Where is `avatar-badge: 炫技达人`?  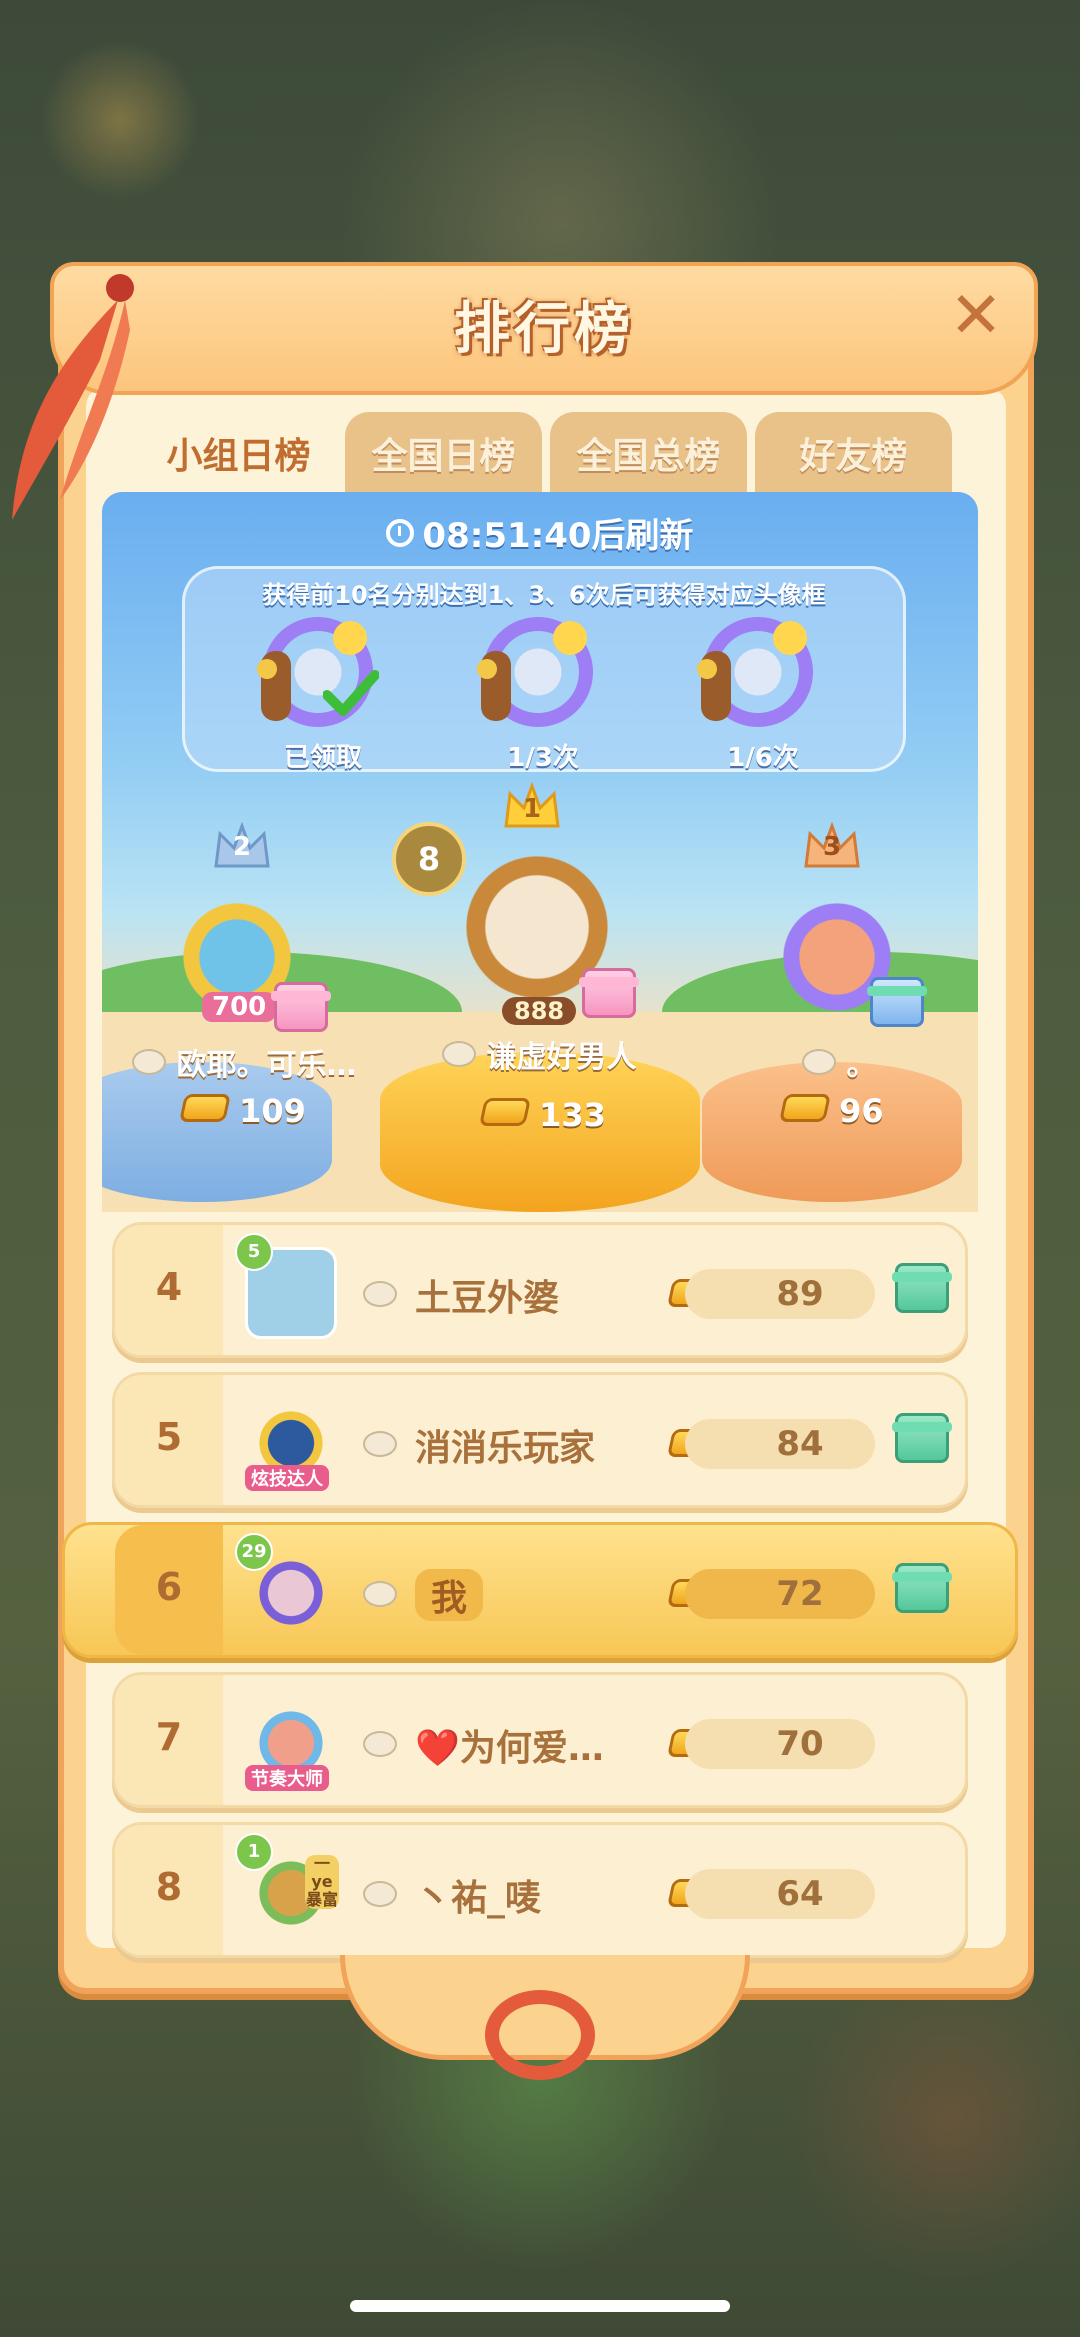
avatar-badge: 炫技达人 is located at coordinates (287, 1478).